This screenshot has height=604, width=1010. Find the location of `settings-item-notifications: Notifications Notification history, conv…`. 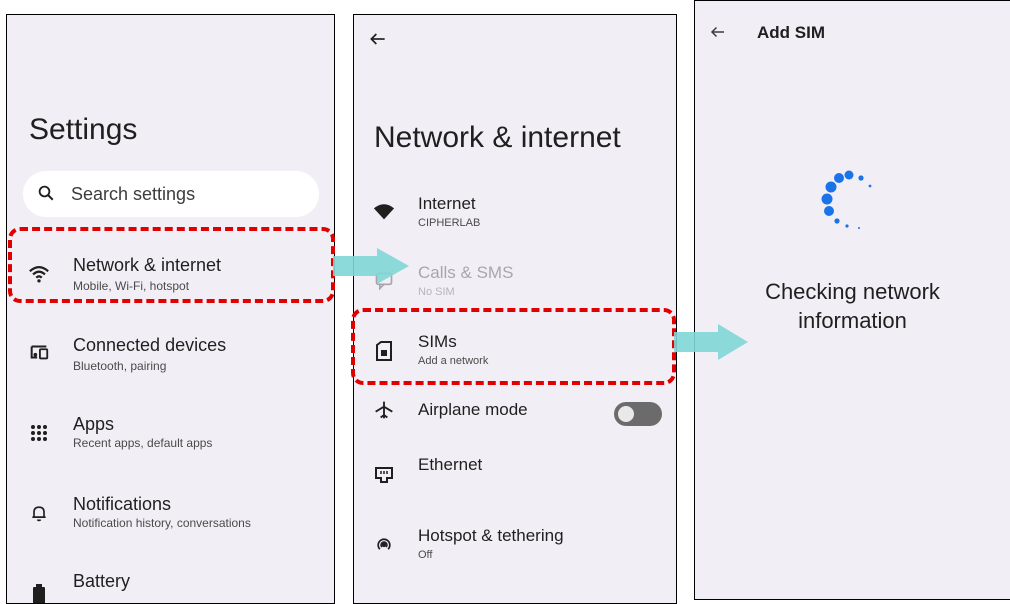

settings-item-notifications: Notifications Notification history, conv… is located at coordinates (170, 521).